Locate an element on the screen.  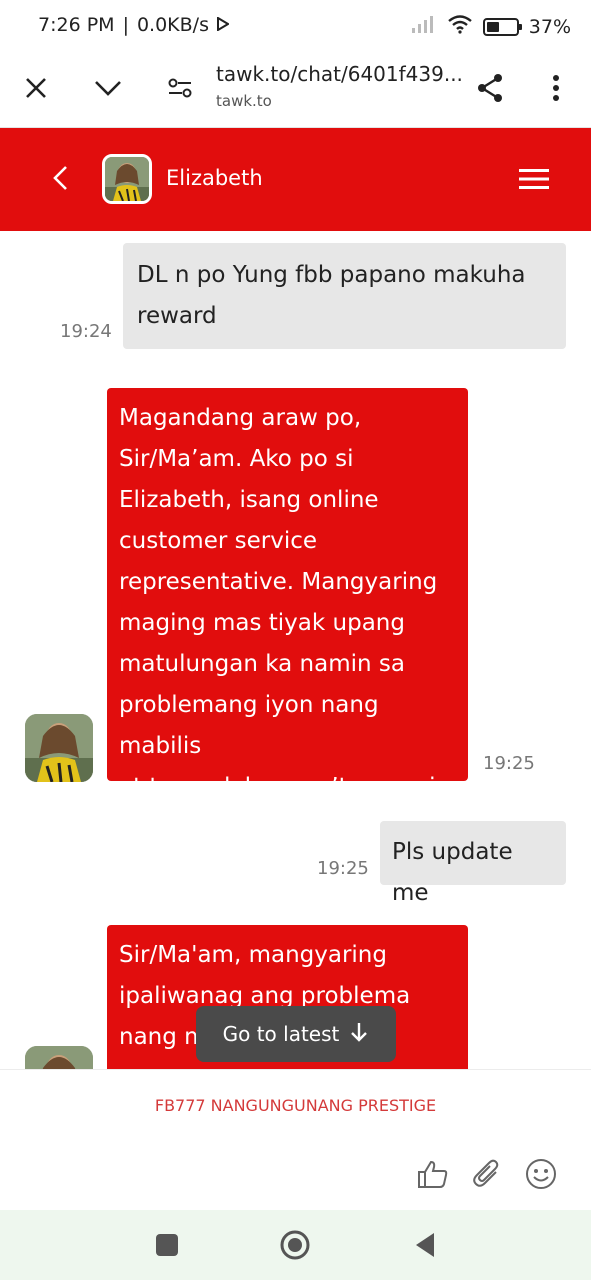
message-line: Sir/Ma'am, mangyaring is located at coordinates (253, 955).